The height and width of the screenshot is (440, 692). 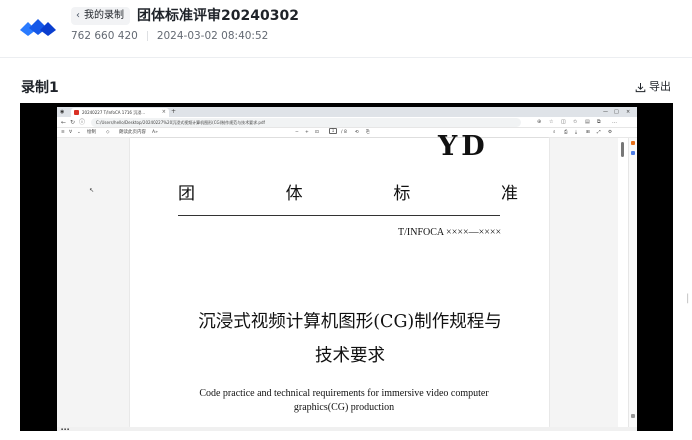 What do you see at coordinates (350, 356) in the screenshot?
I see `doc-title-cn-line2: 技术要求` at bounding box center [350, 356].